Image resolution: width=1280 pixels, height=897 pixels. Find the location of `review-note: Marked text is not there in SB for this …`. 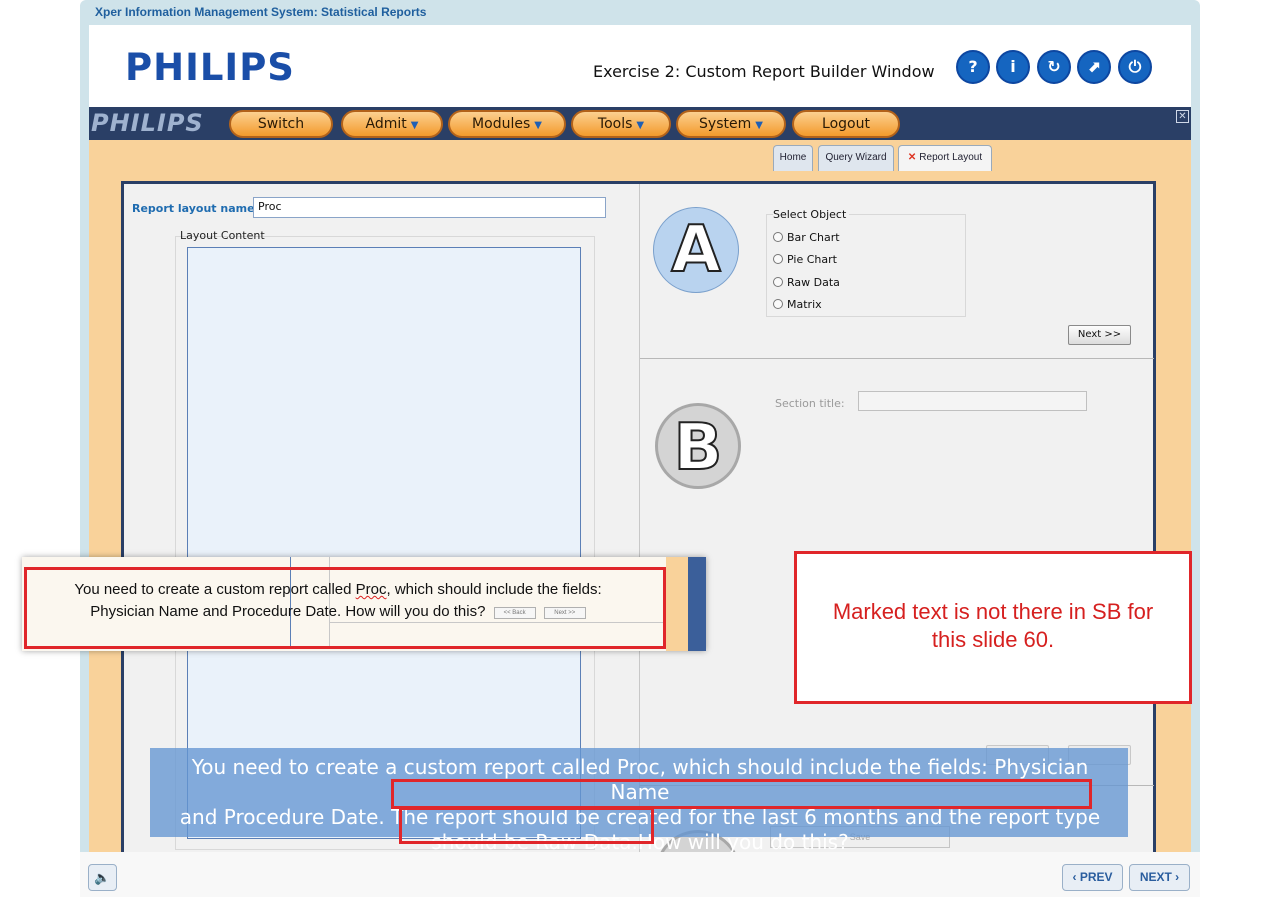

review-note: Marked text is not there in SB for this … is located at coordinates (993, 626).